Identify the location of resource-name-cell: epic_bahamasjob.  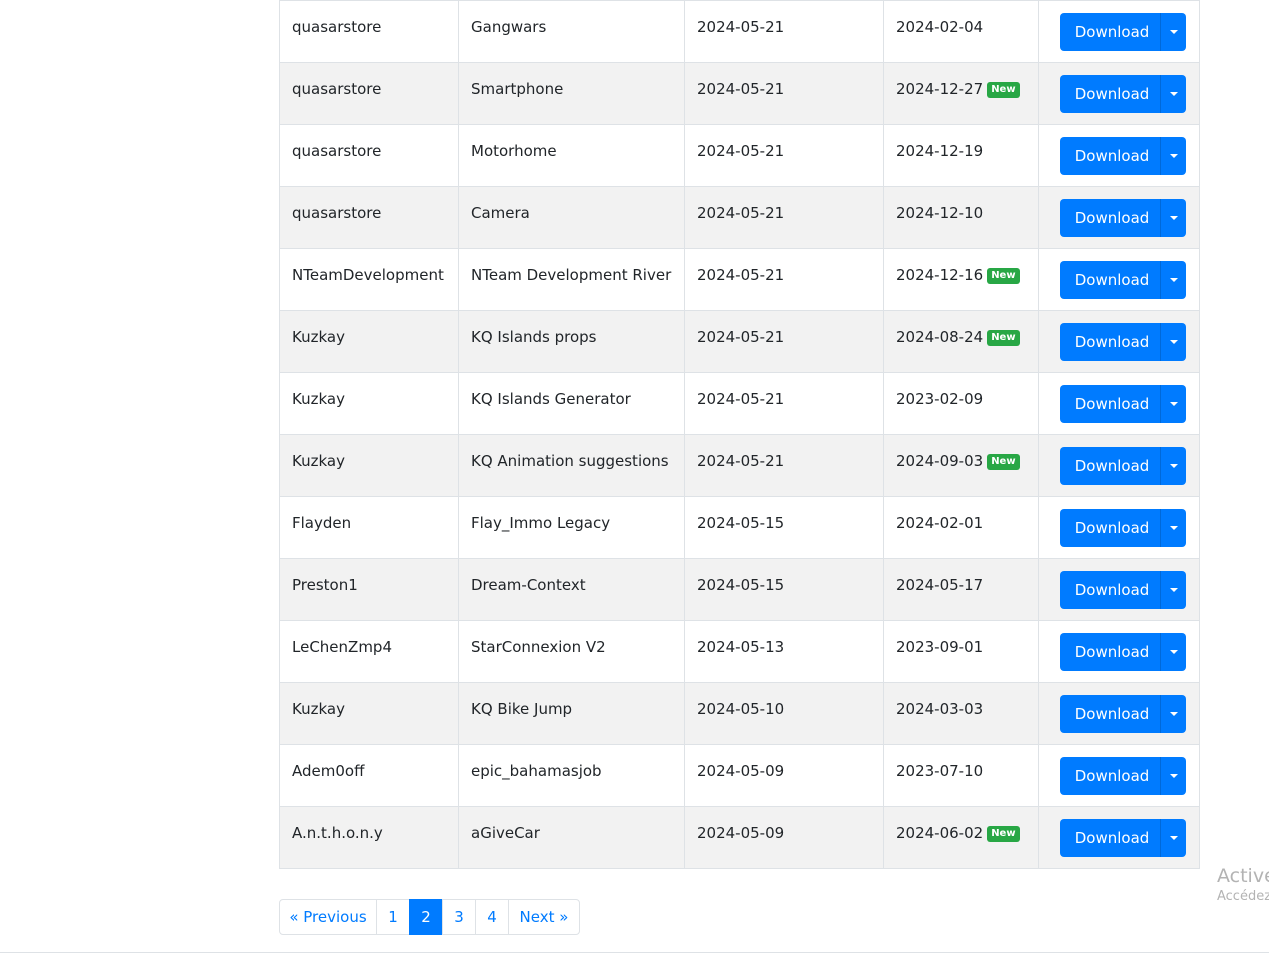
(571, 775).